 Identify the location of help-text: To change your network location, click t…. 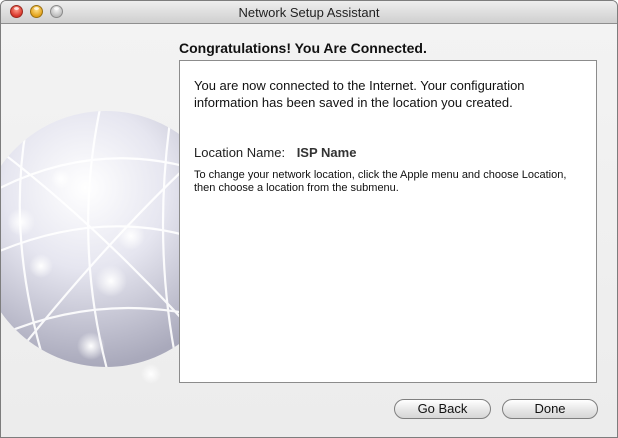
(380, 181).